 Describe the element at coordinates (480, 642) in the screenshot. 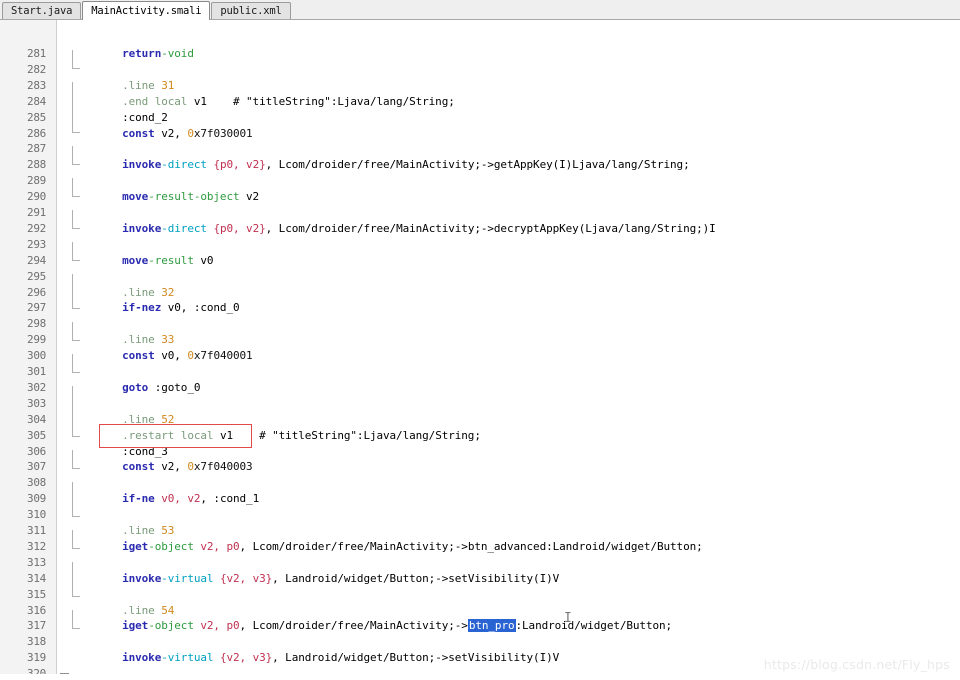

I see `code-line: 318` at that location.